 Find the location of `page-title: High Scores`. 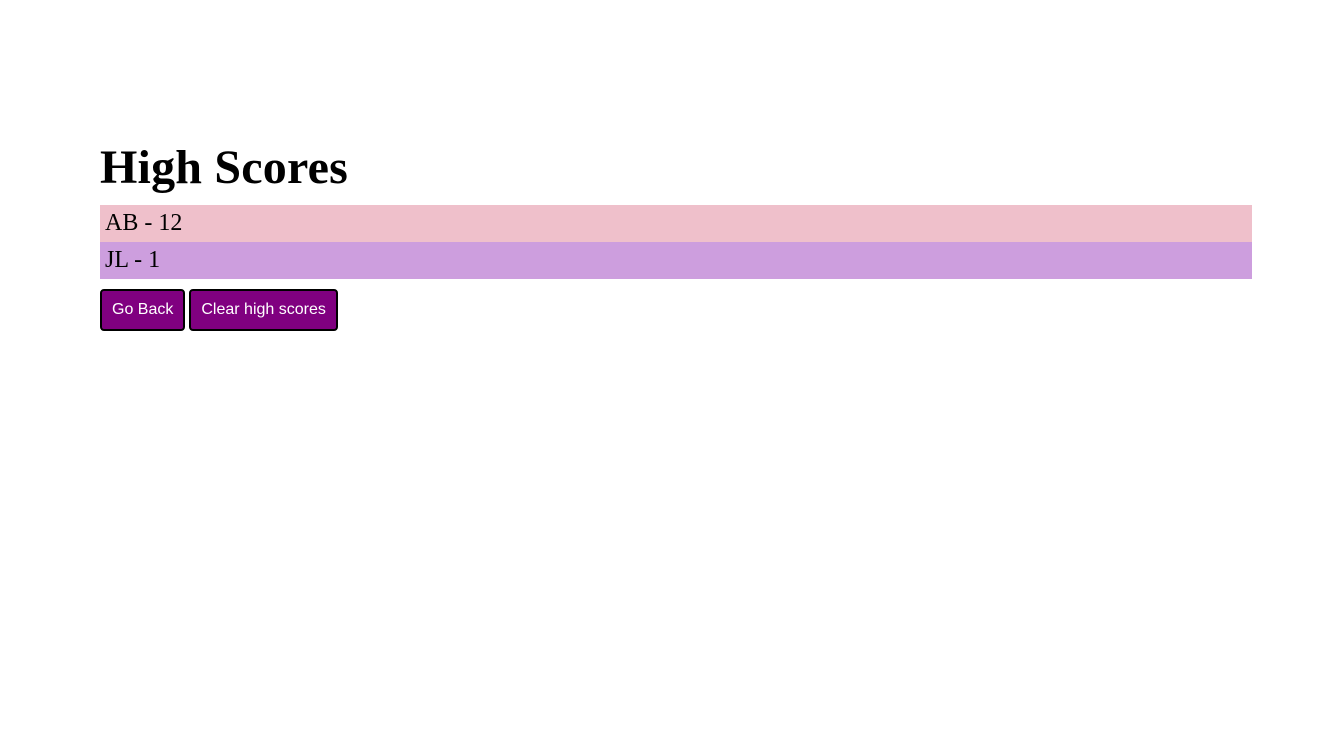

page-title: High Scores is located at coordinates (224, 167).